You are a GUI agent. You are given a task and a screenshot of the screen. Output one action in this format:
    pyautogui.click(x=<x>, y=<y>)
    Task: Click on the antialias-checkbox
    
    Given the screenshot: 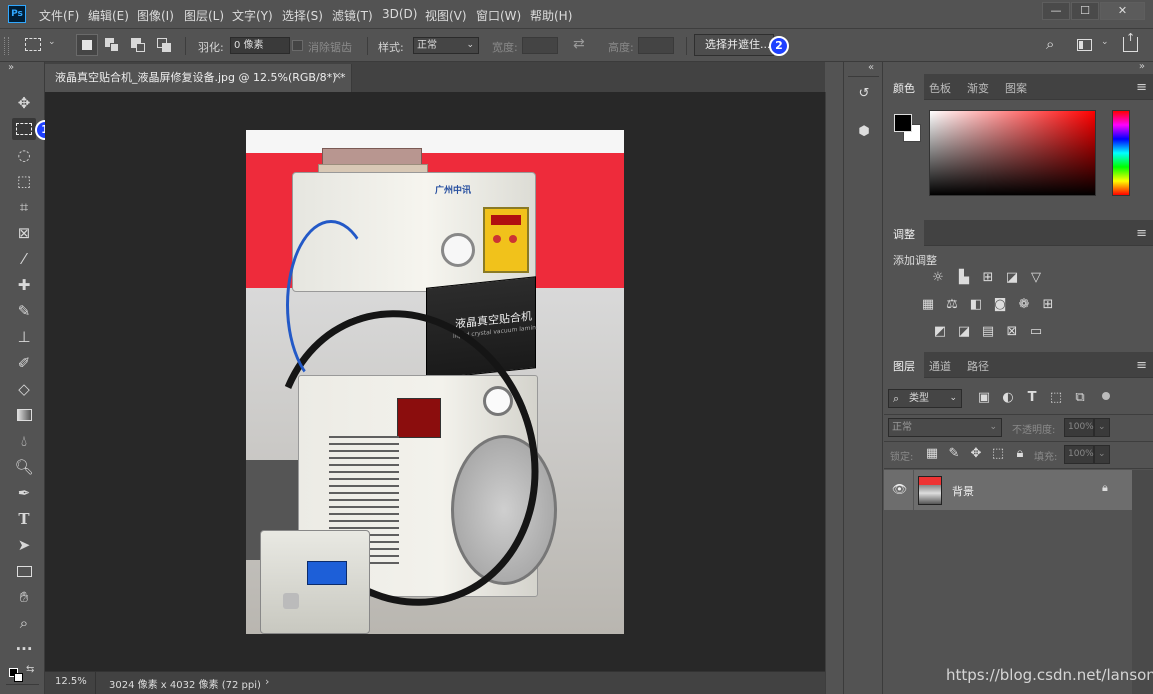 What is the action you would take?
    pyautogui.click(x=297, y=45)
    